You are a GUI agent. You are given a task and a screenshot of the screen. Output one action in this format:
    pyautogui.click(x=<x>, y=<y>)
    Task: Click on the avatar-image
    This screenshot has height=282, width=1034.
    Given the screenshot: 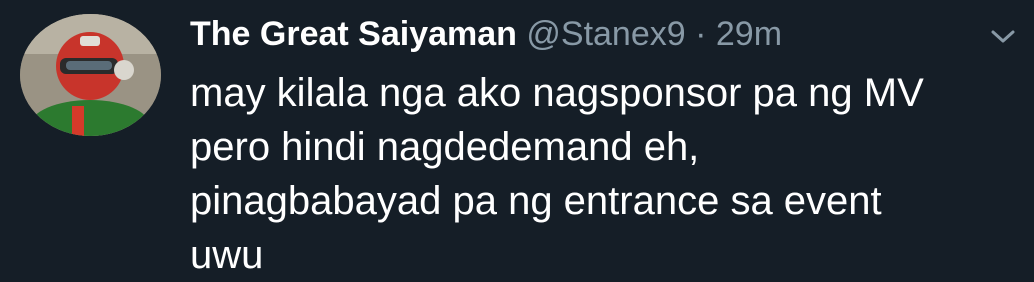 What is the action you would take?
    pyautogui.click(x=90, y=75)
    